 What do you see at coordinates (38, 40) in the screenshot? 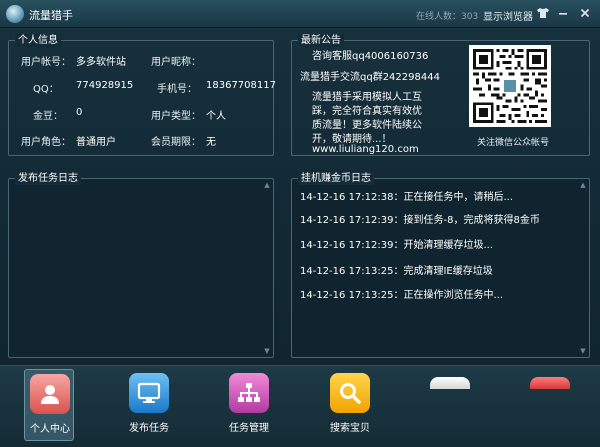
I see `personal-info-title: 个人信息` at bounding box center [38, 40].